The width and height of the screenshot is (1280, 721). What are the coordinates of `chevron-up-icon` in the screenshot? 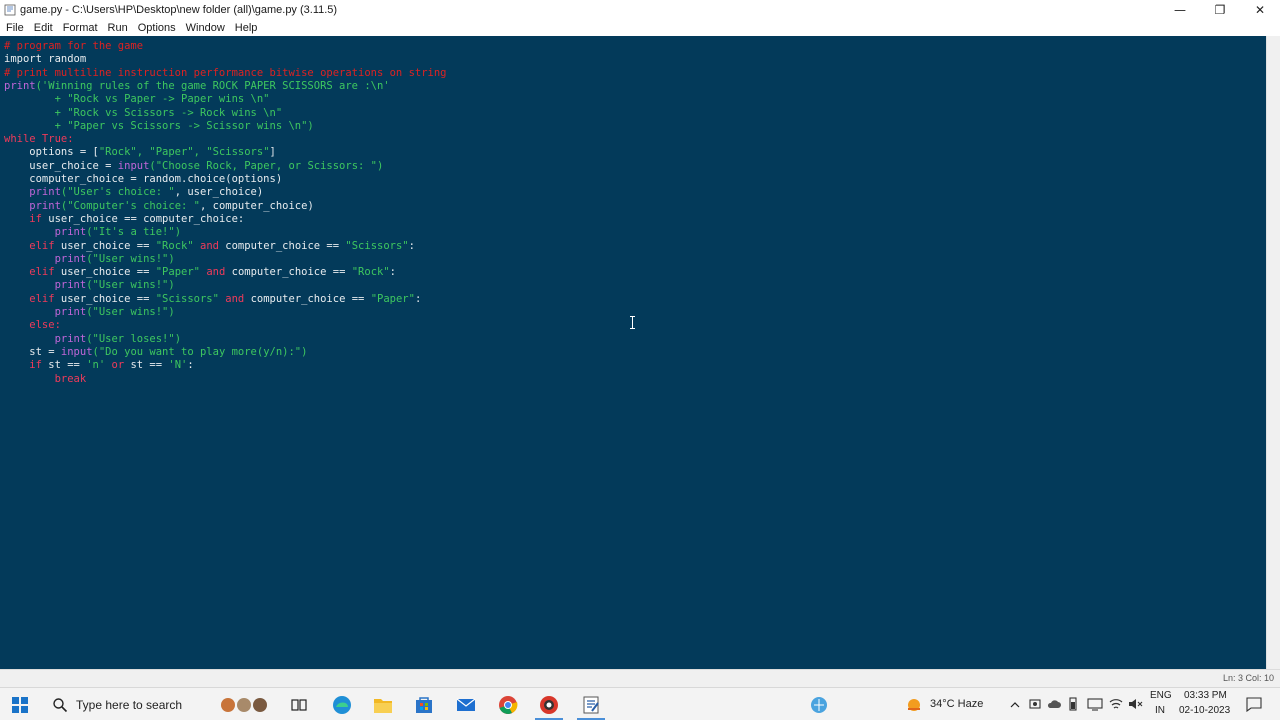 It's located at (1015, 705).